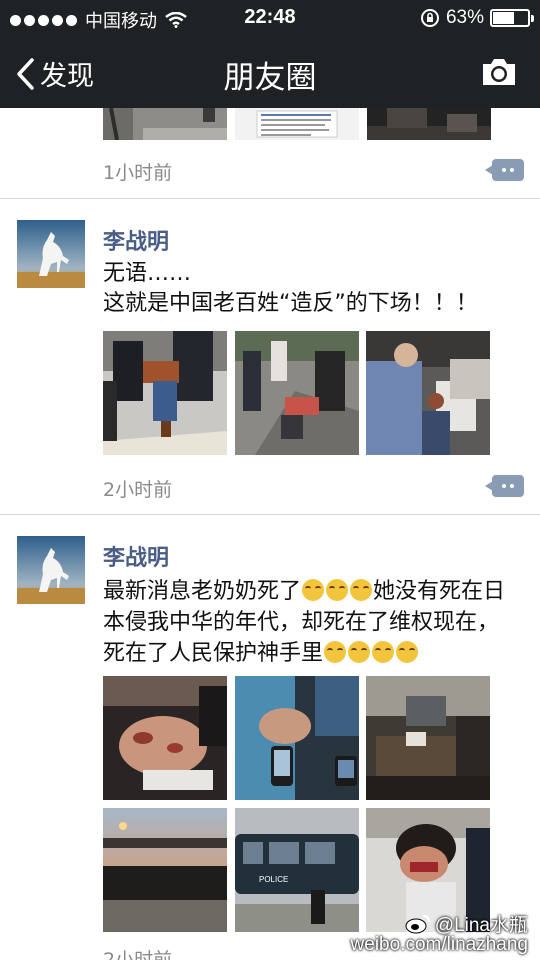 This screenshot has width=540, height=960. I want to click on watermark-handle: @Lina水瓶, so click(481, 925).